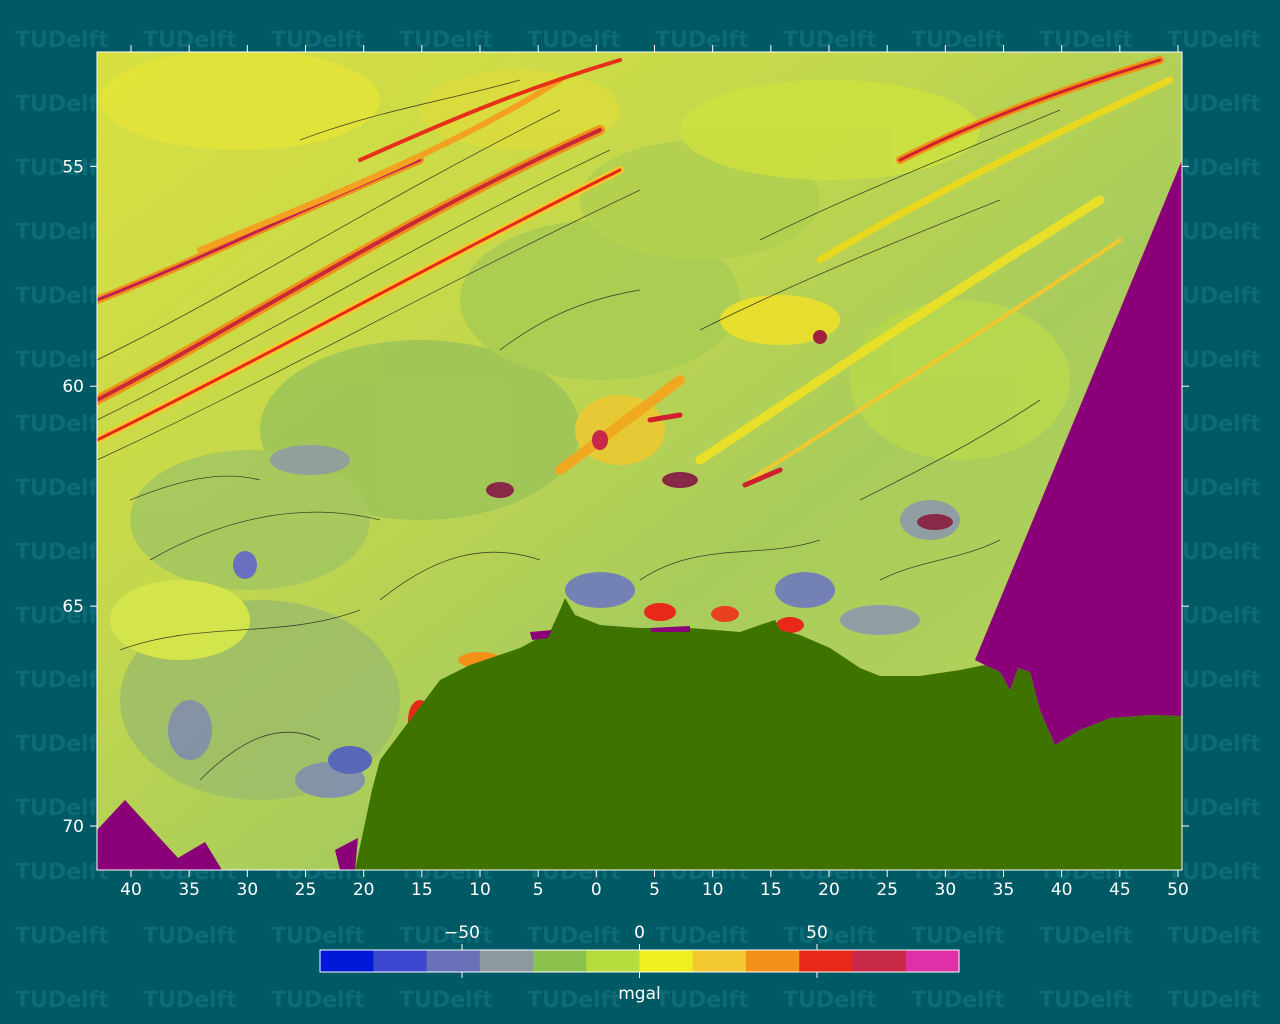  What do you see at coordinates (596, 890) in the screenshot?
I see `x-tick-label: 0` at bounding box center [596, 890].